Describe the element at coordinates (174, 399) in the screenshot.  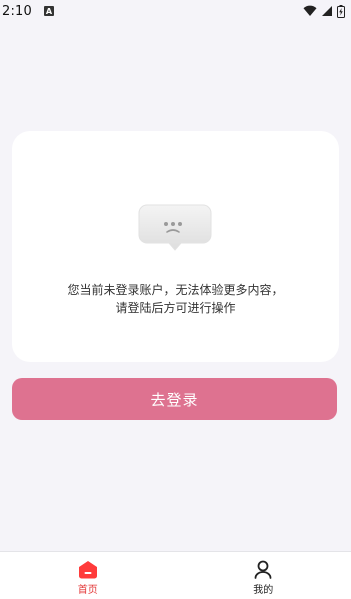
I see `login-button: 去登录` at that location.